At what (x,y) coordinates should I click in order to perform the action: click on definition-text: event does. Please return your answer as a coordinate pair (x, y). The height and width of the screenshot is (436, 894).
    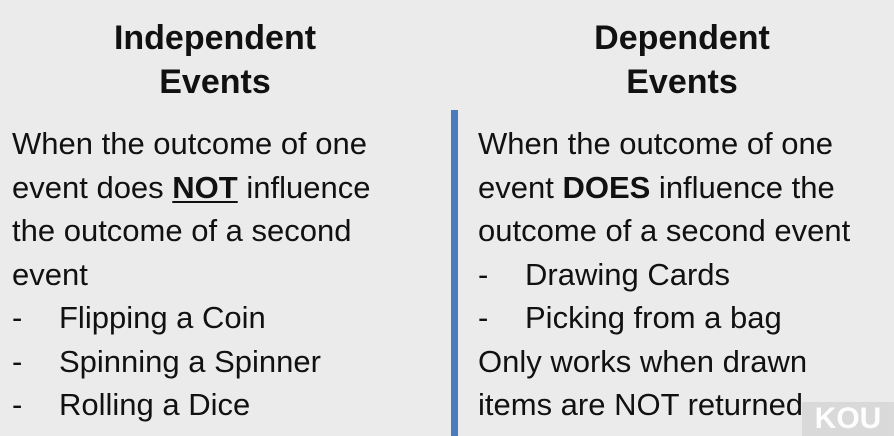
    Looking at the image, I should click on (92, 187).